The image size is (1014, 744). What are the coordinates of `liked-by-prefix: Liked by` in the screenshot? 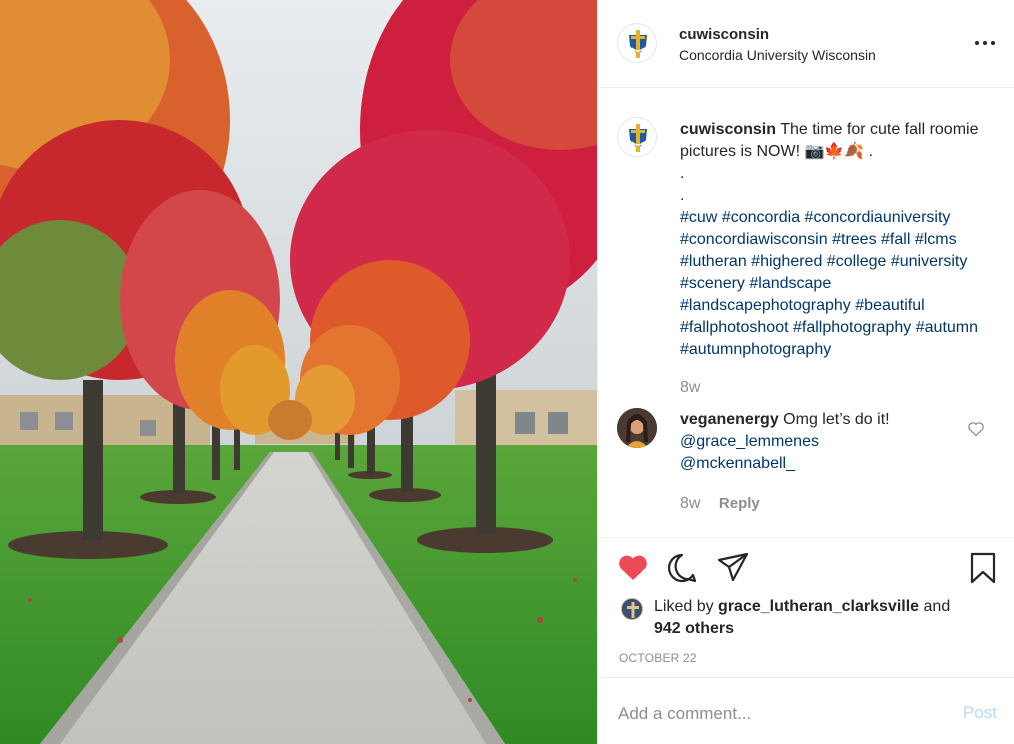 It's located at (684, 606).